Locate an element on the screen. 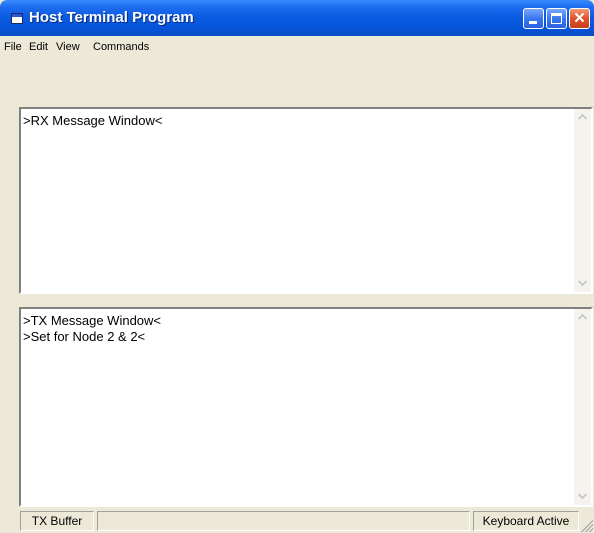 This screenshot has height=533, width=594. status-bar: TX Buffer Keyboard Active is located at coordinates (297, 520).